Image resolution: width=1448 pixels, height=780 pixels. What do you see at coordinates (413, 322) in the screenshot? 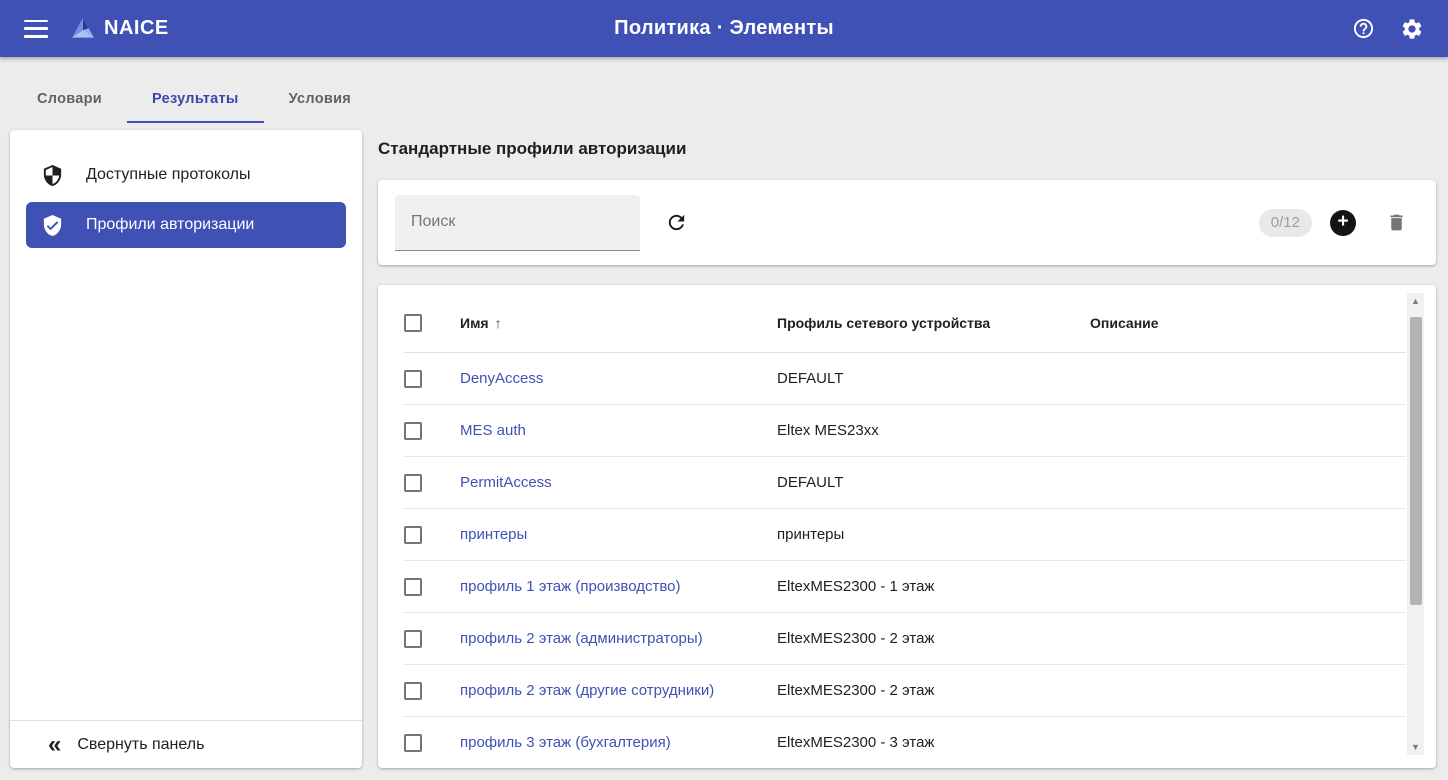
I see `select-all-checkbox` at bounding box center [413, 322].